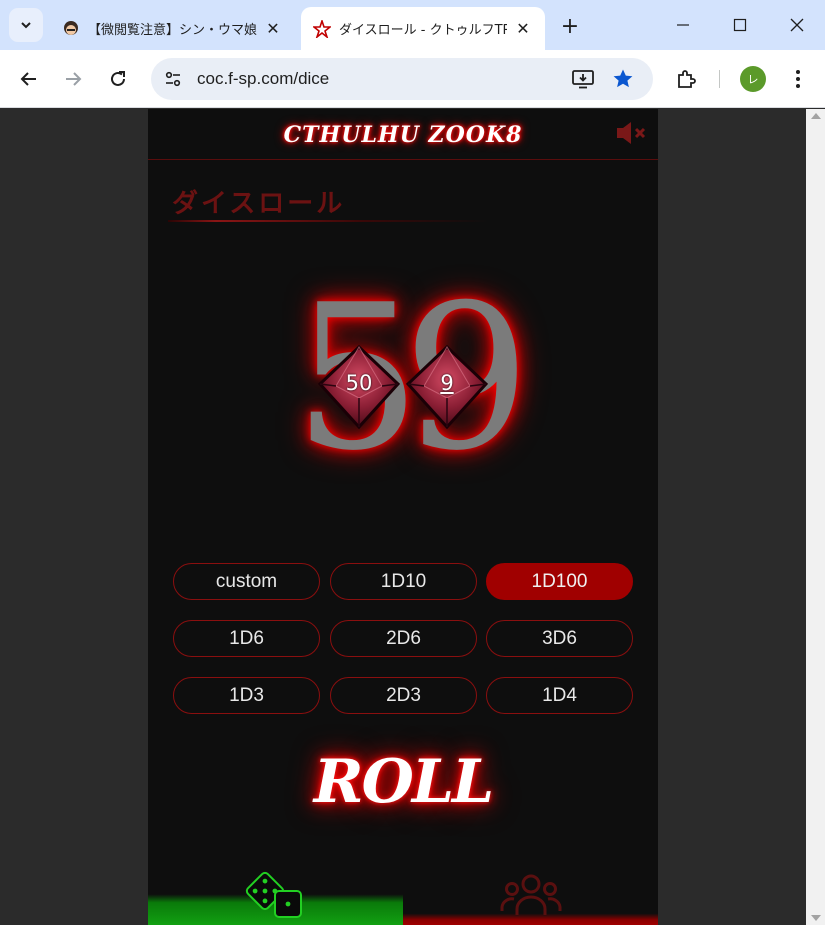  Describe the element at coordinates (816, 116) in the screenshot. I see `scroll-up-arrow-icon` at that location.